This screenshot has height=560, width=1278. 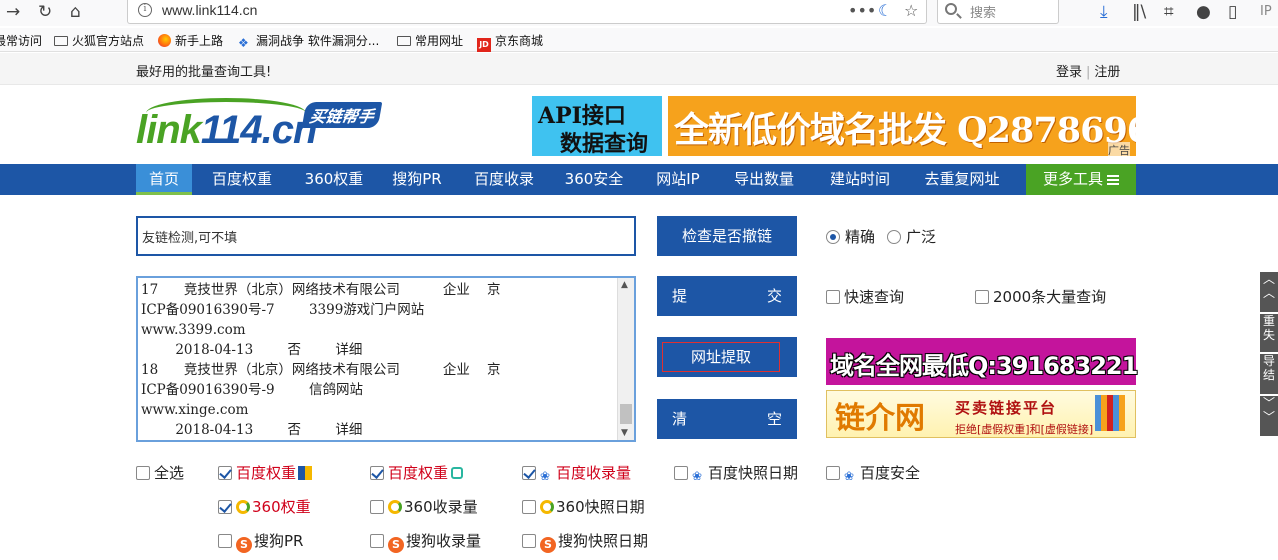 What do you see at coordinates (860, 179) in the screenshot?
I see `nav-build-time: 建站时间` at bounding box center [860, 179].